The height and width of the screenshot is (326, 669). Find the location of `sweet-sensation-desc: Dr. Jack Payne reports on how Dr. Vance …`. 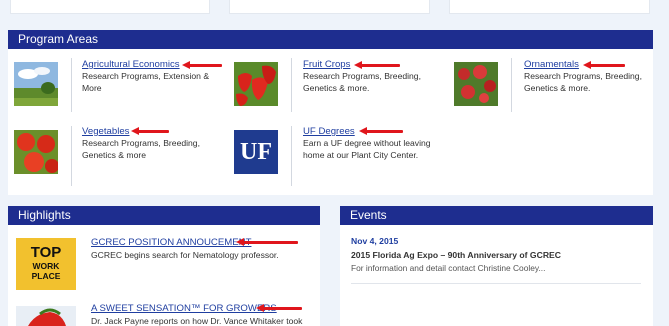

sweet-sensation-desc: Dr. Jack Payne reports on how Dr. Vance … is located at coordinates (197, 321).